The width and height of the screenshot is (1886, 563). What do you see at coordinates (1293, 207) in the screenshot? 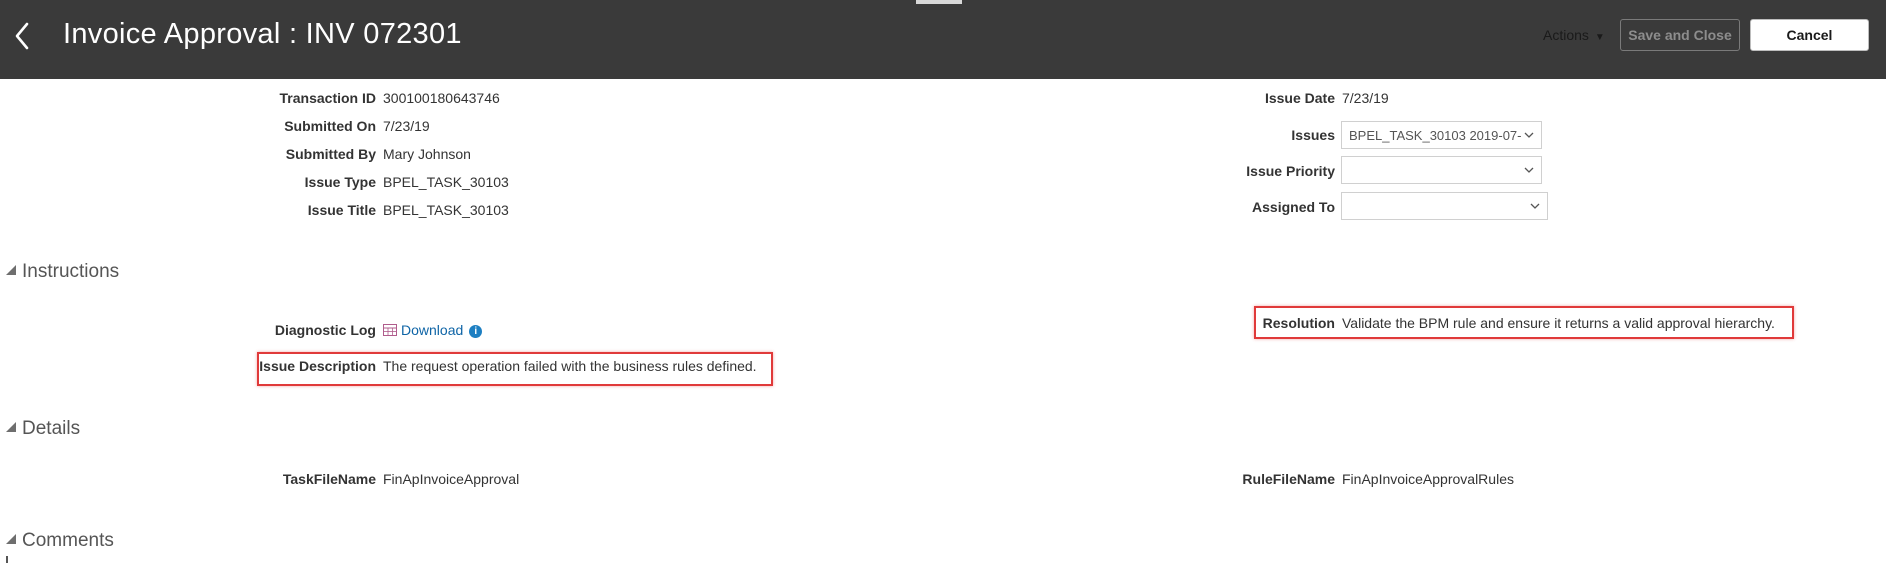
I see `assigned-to-label: Assigned To` at bounding box center [1293, 207].